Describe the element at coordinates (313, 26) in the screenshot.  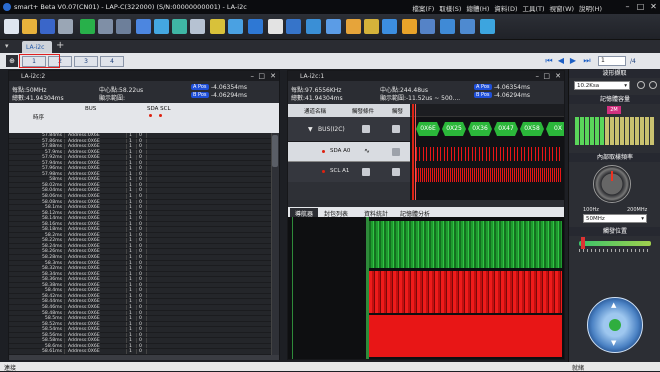
I see `table-icon` at that location.